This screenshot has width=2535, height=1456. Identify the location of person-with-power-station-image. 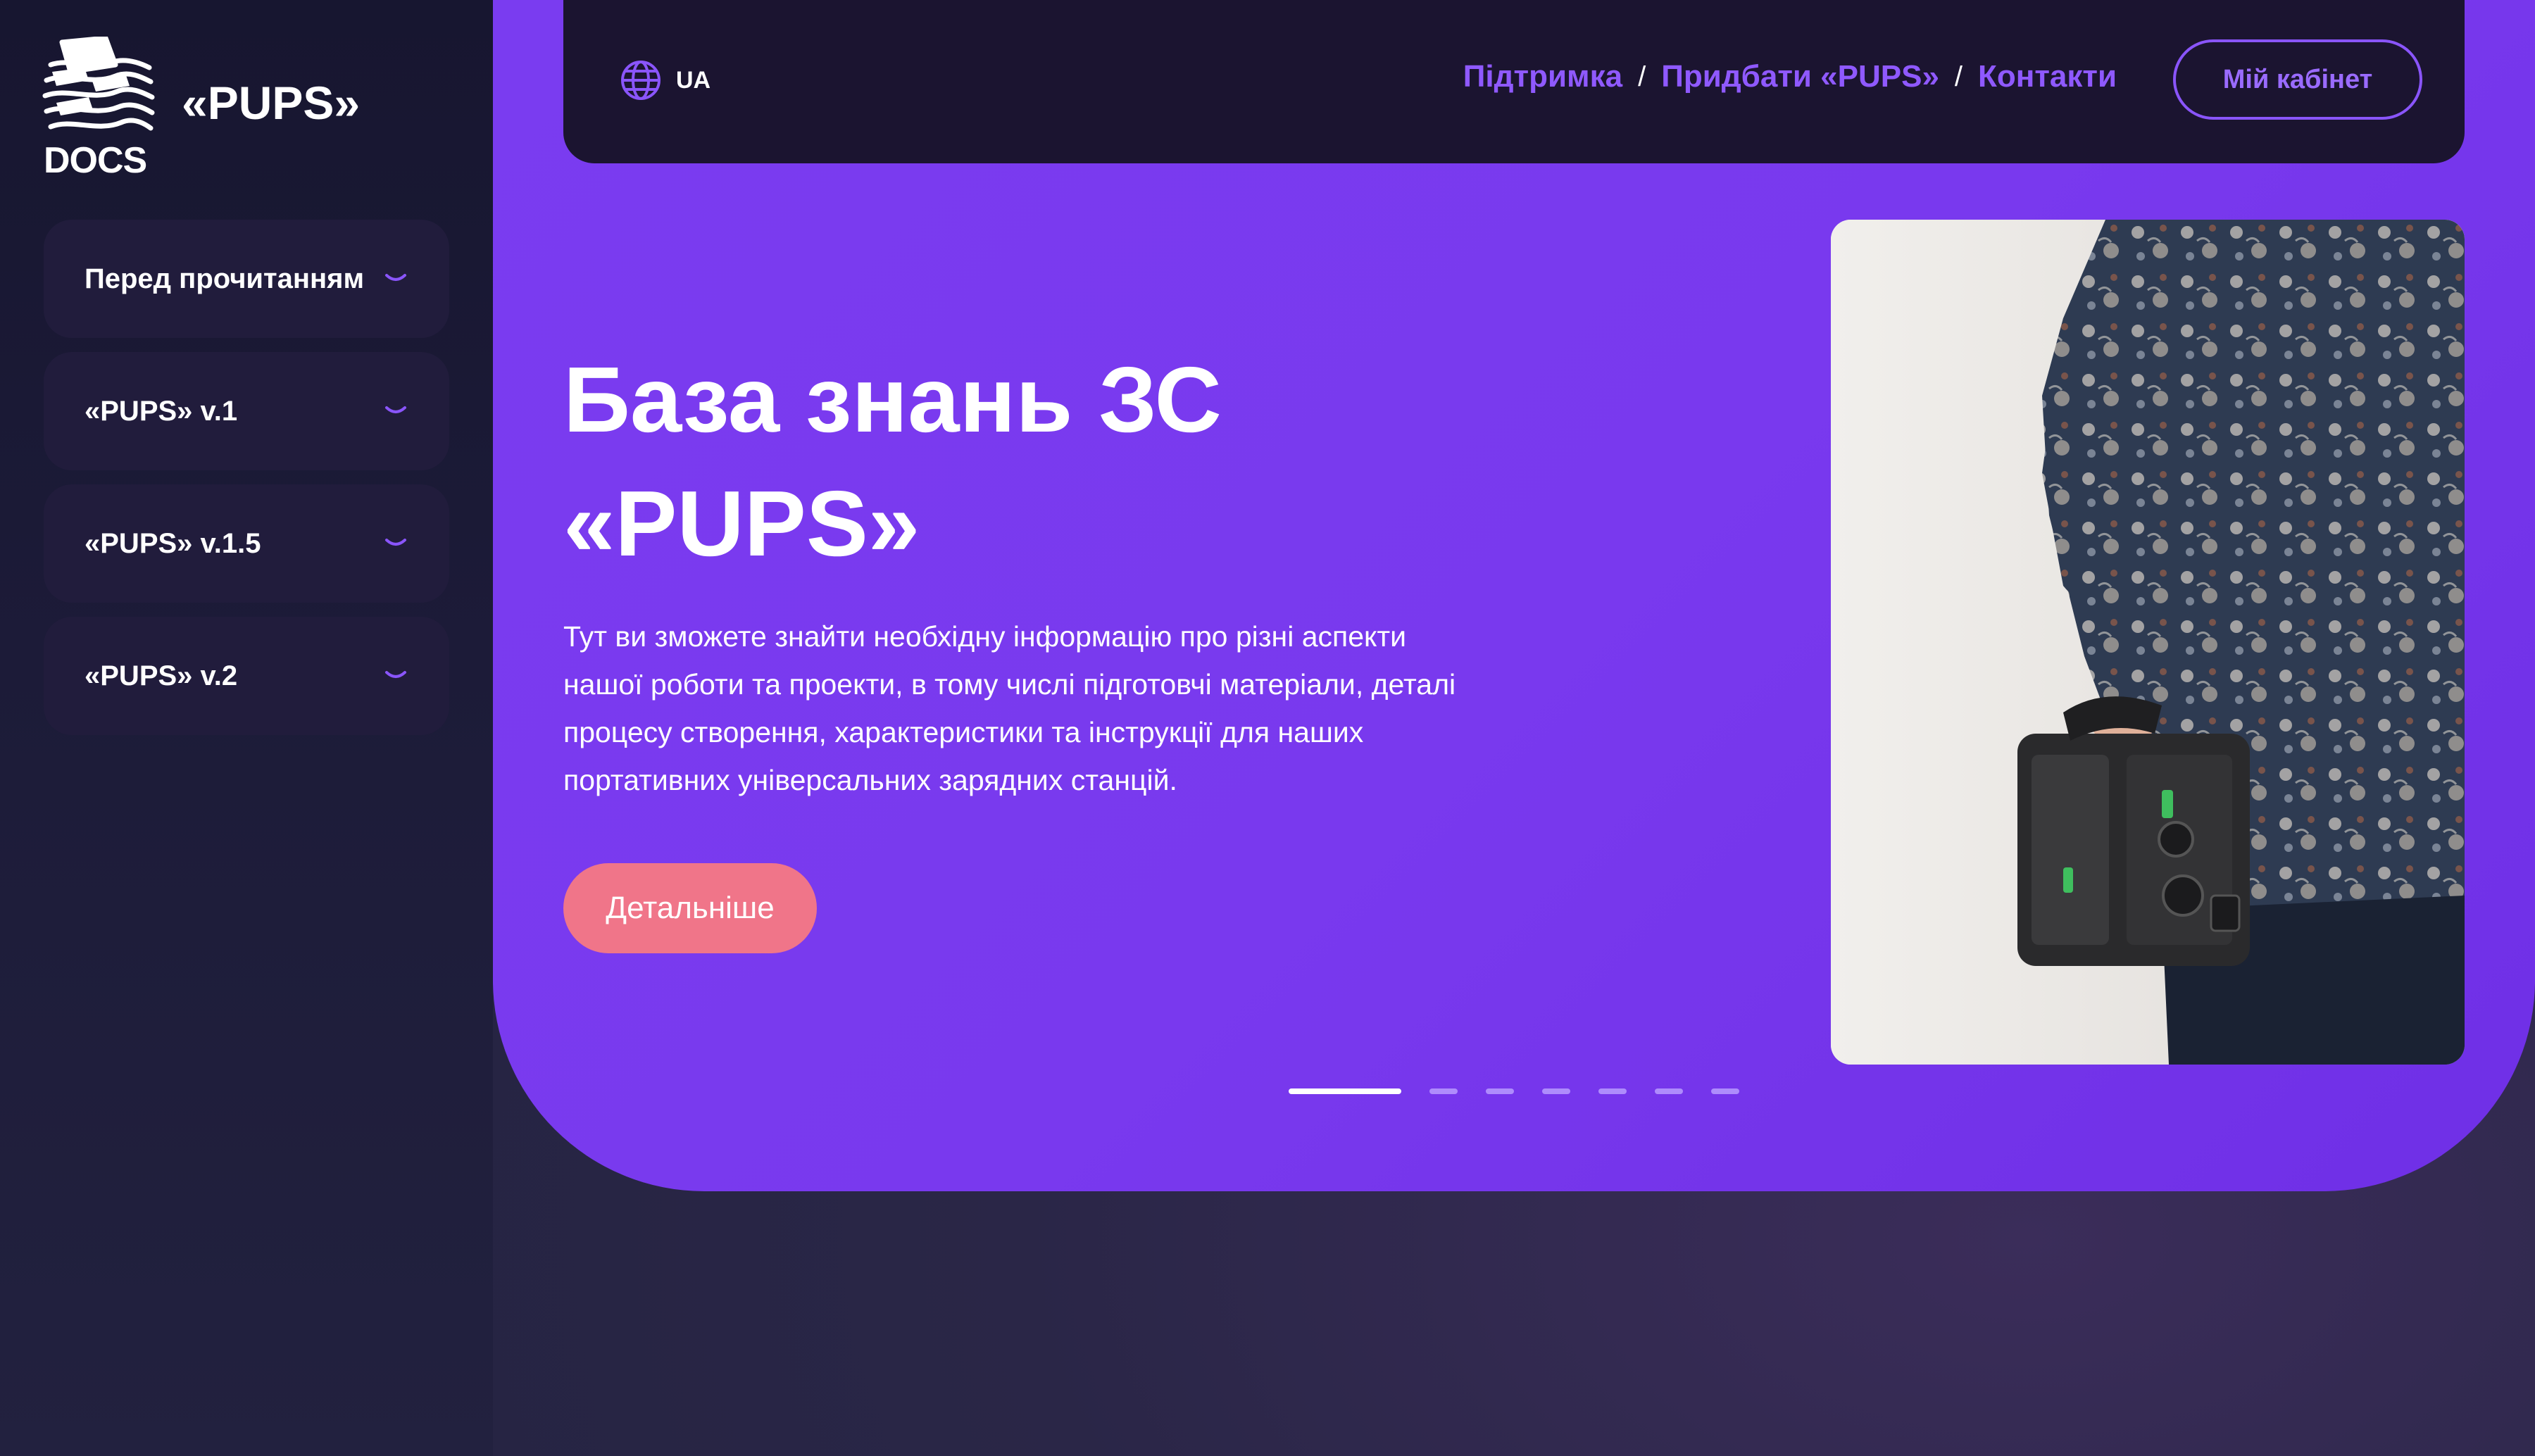
(2148, 642).